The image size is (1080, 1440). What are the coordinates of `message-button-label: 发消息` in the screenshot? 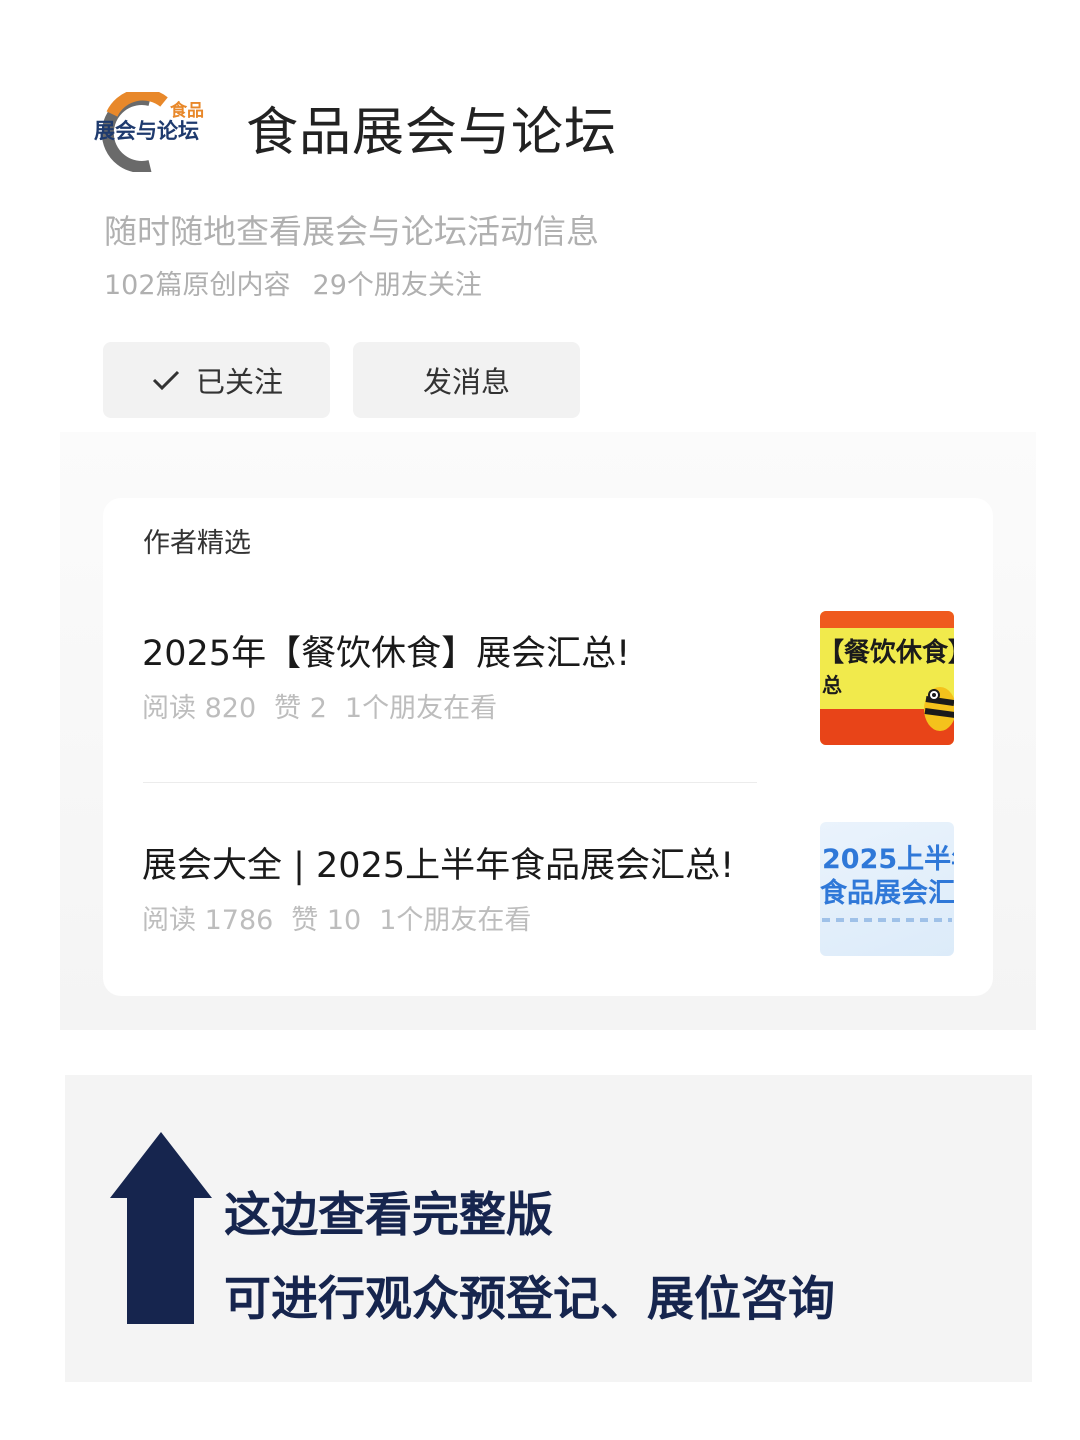 It's located at (466, 382).